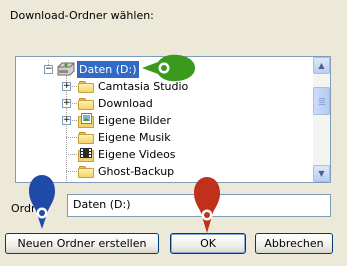 This screenshot has width=347, height=266. I want to click on tree-node-eigene-musik: Eigene Musik, so click(164, 137).